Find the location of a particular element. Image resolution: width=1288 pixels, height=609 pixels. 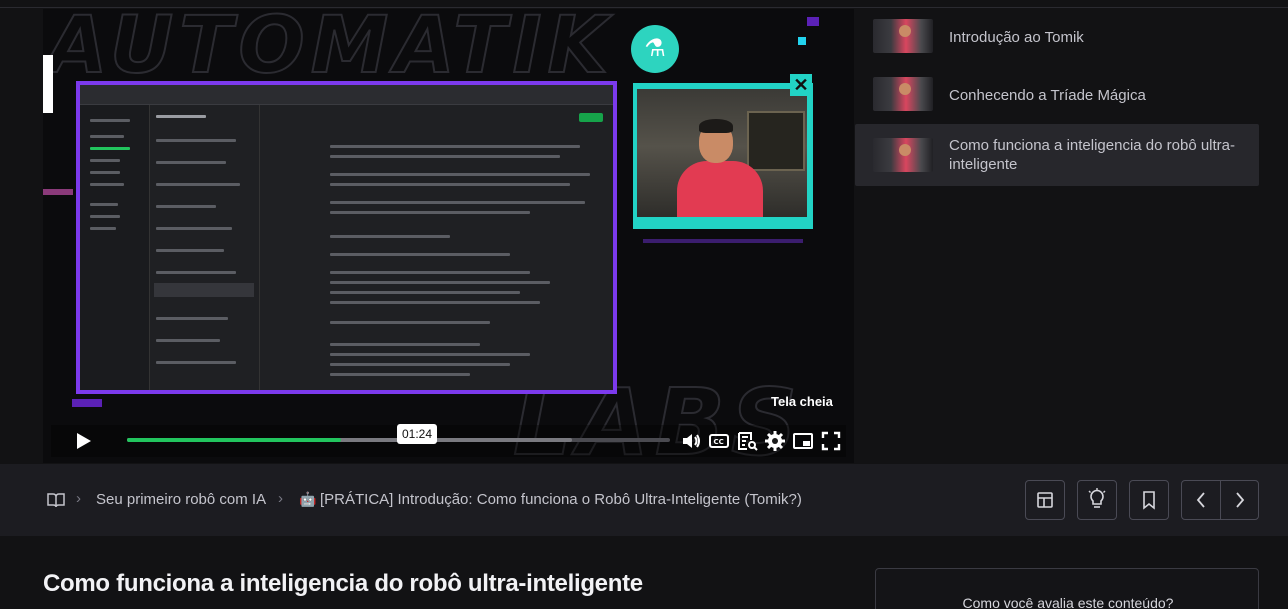

tips-button is located at coordinates (1097, 500).